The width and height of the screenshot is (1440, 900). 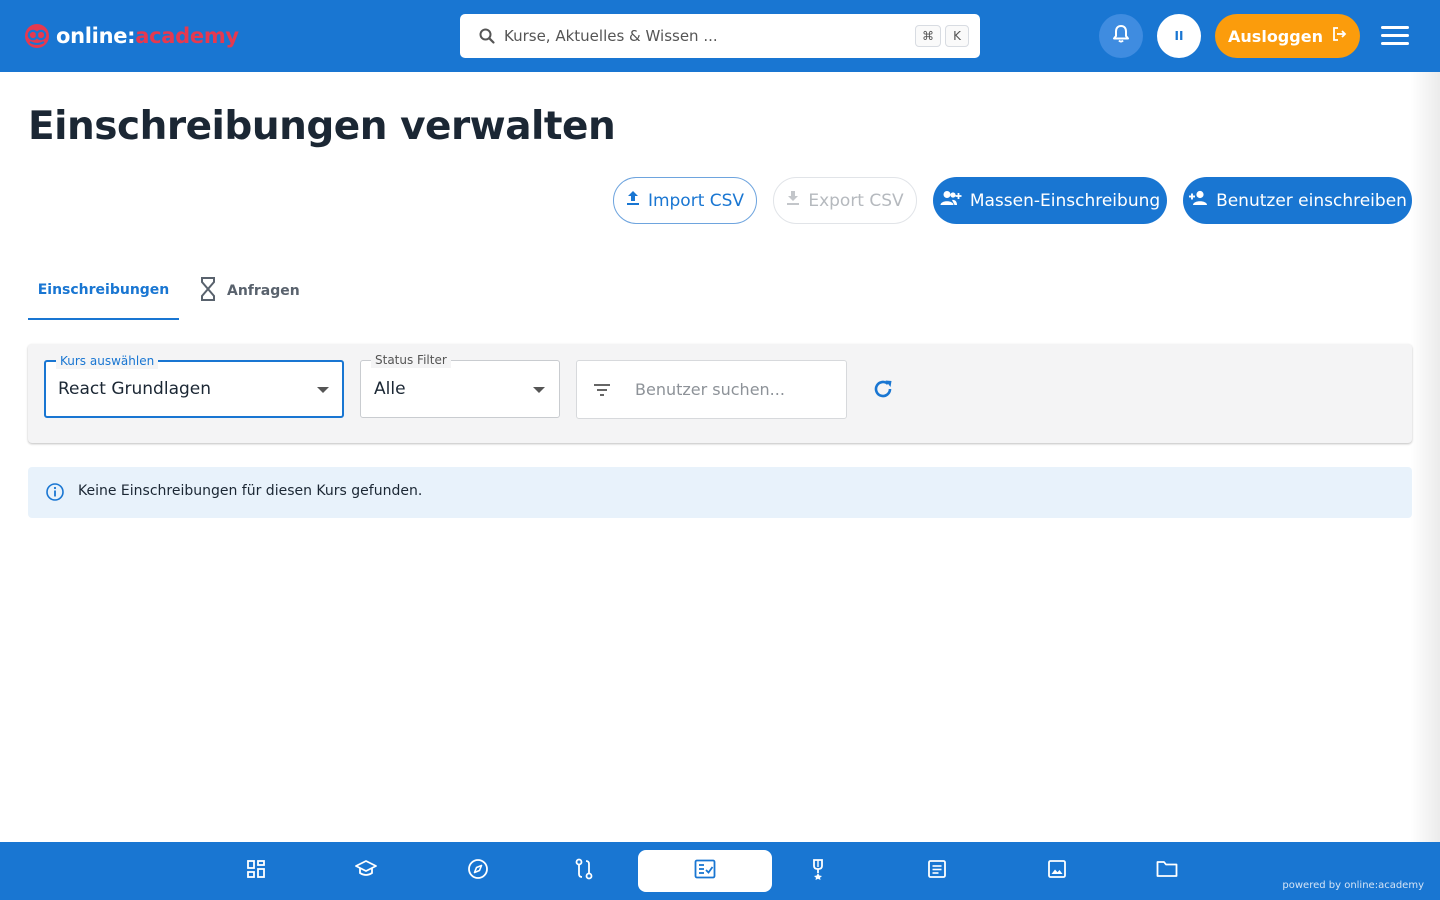 I want to click on tab-enrollments: Einschreibungen, so click(x=103, y=291).